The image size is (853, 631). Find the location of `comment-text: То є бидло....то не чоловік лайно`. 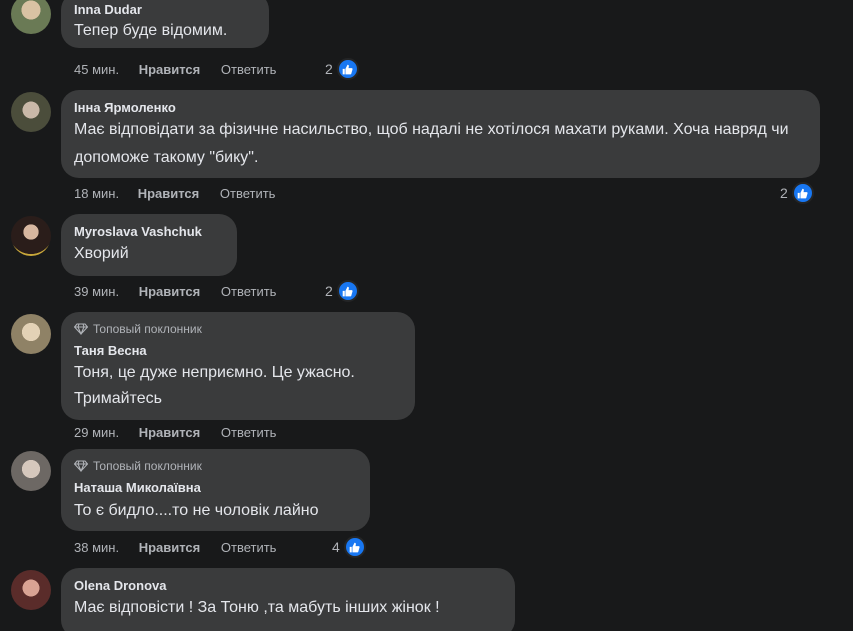

comment-text: То є бидло....то не чоловік лайно is located at coordinates (196, 510).